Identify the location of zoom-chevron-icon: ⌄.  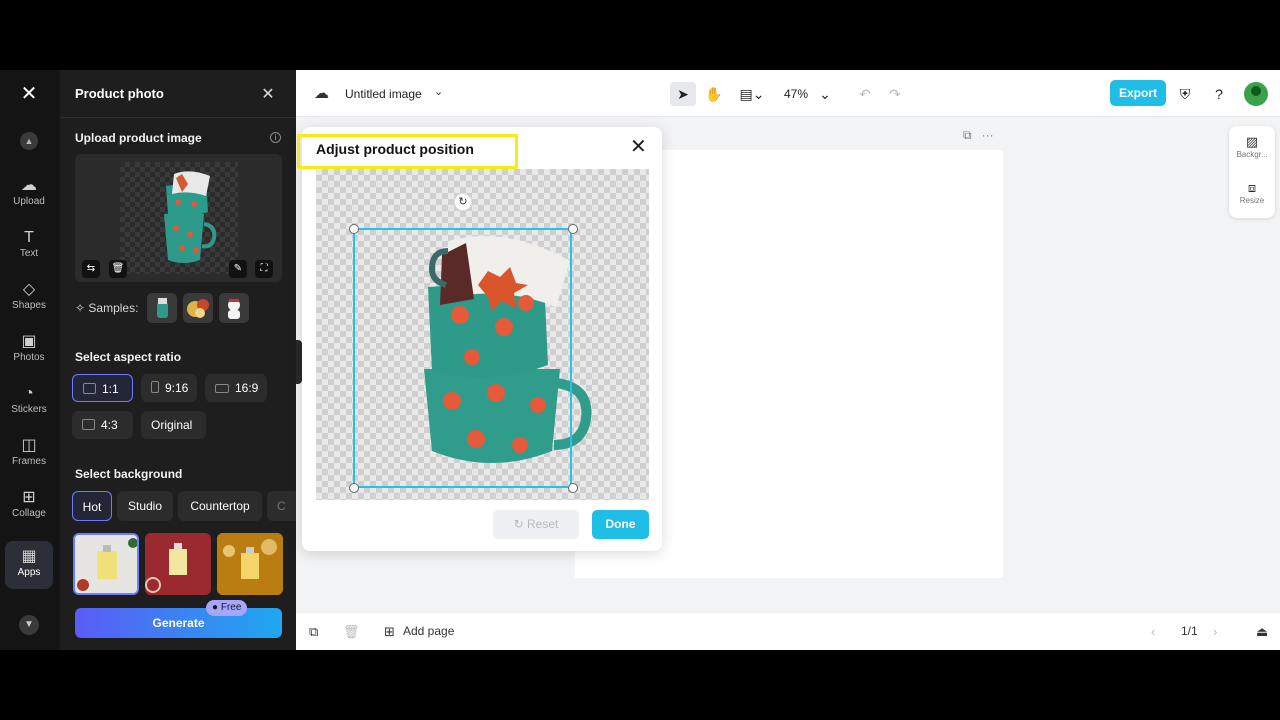
(825, 94).